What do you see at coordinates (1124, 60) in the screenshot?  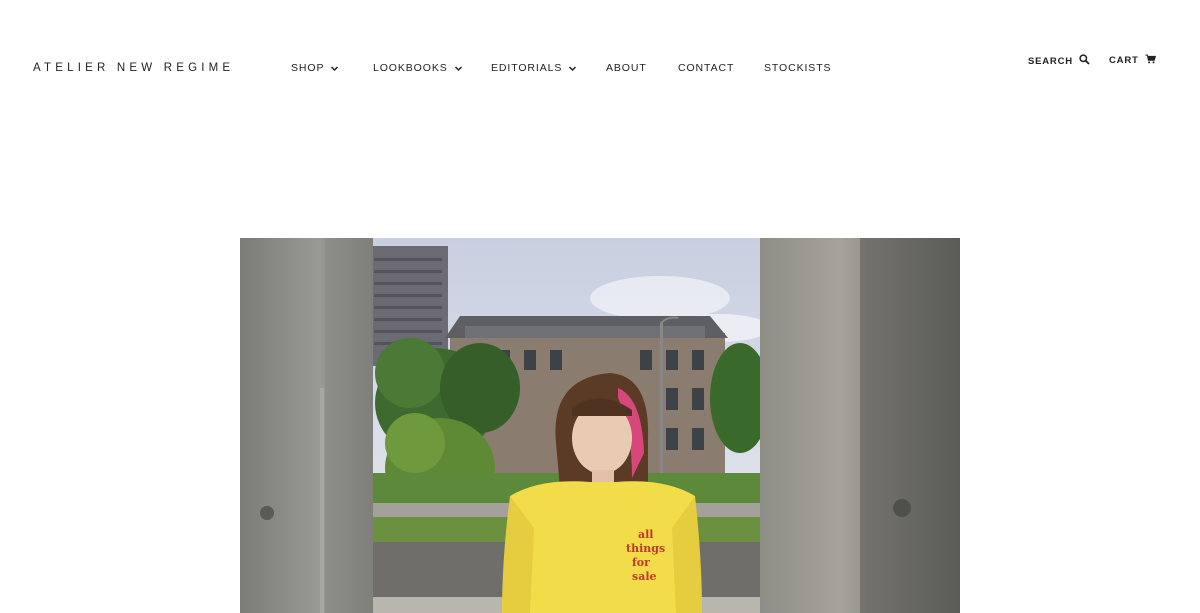 I see `cart-label: CART` at bounding box center [1124, 60].